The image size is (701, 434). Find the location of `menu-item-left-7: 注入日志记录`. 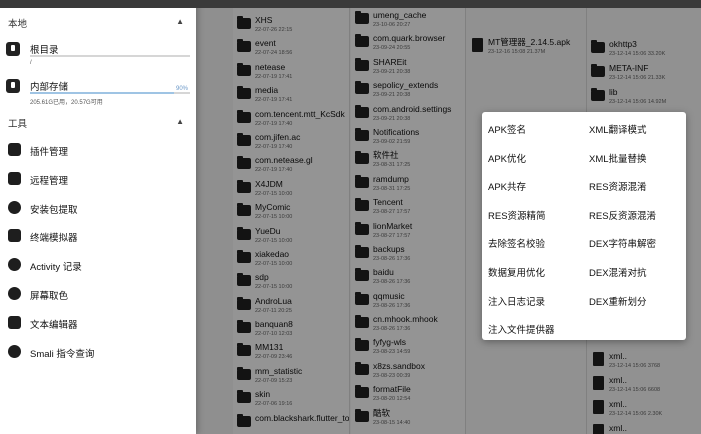

menu-item-left-7: 注入日志记录 is located at coordinates (516, 301).